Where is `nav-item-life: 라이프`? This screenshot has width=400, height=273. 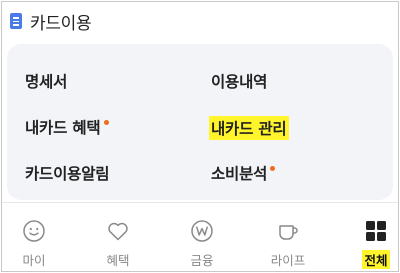 nav-item-life: 라이프 is located at coordinates (288, 237).